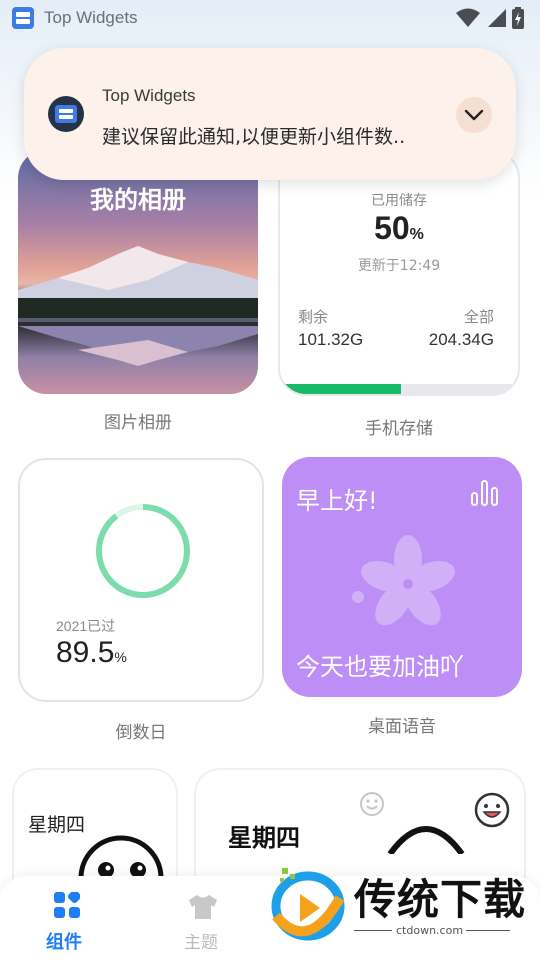 The height and width of the screenshot is (960, 540). What do you see at coordinates (138, 272) in the screenshot?
I see `album-widget: 我的相册` at bounding box center [138, 272].